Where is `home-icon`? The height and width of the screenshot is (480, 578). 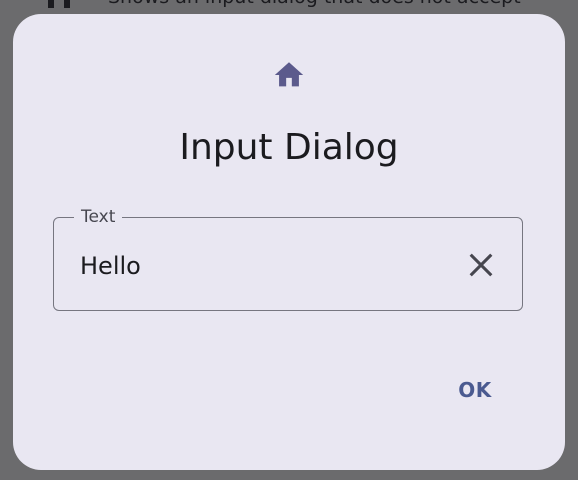 home-icon is located at coordinates (289, 74).